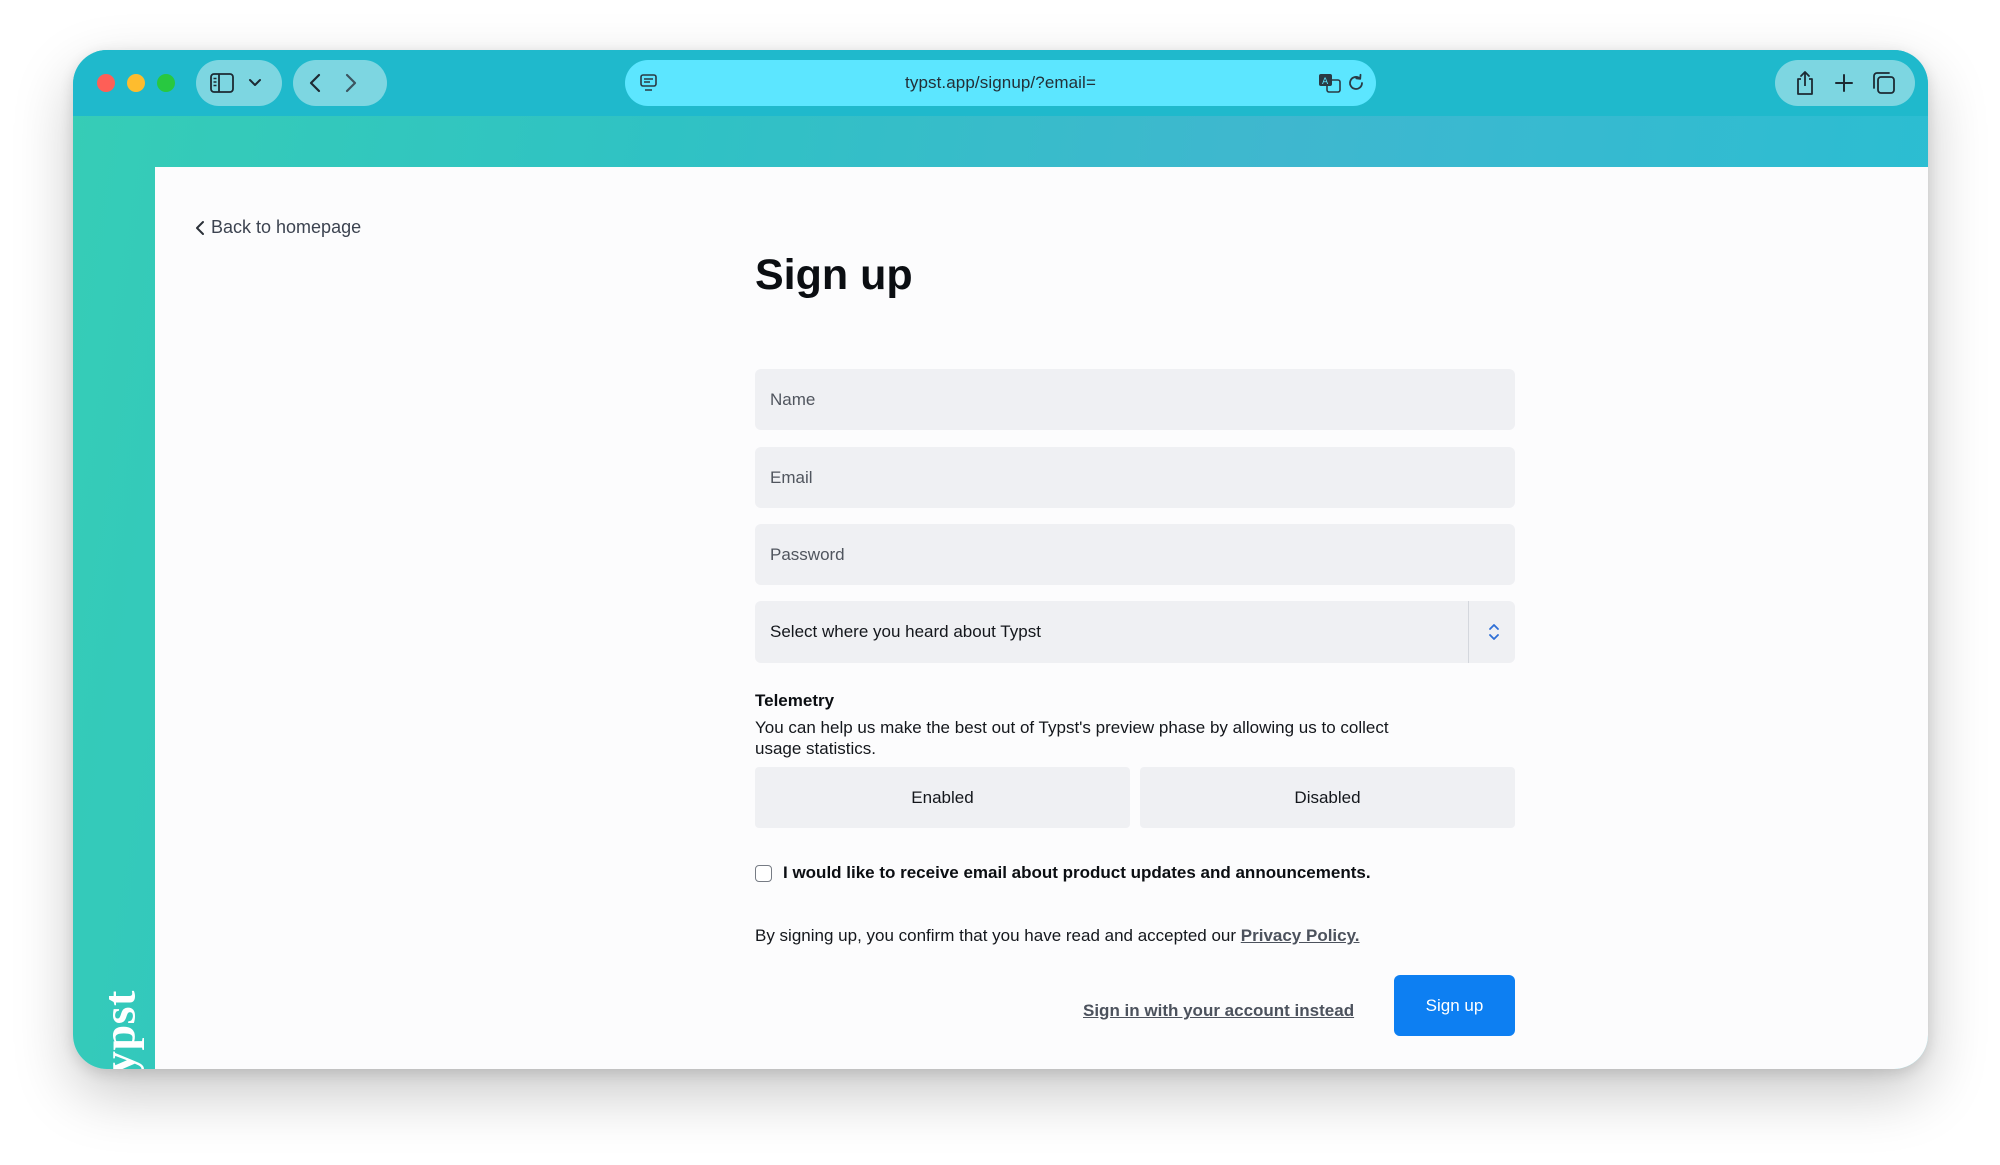  I want to click on share-icon, so click(1805, 83).